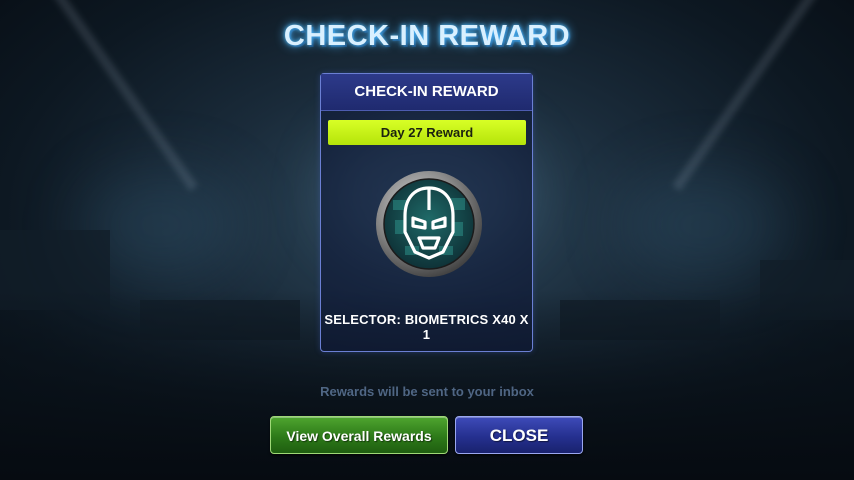  Describe the element at coordinates (426, 327) in the screenshot. I see `reward-name: SELECTOR: BIOMETRICS X40 X 1` at that location.